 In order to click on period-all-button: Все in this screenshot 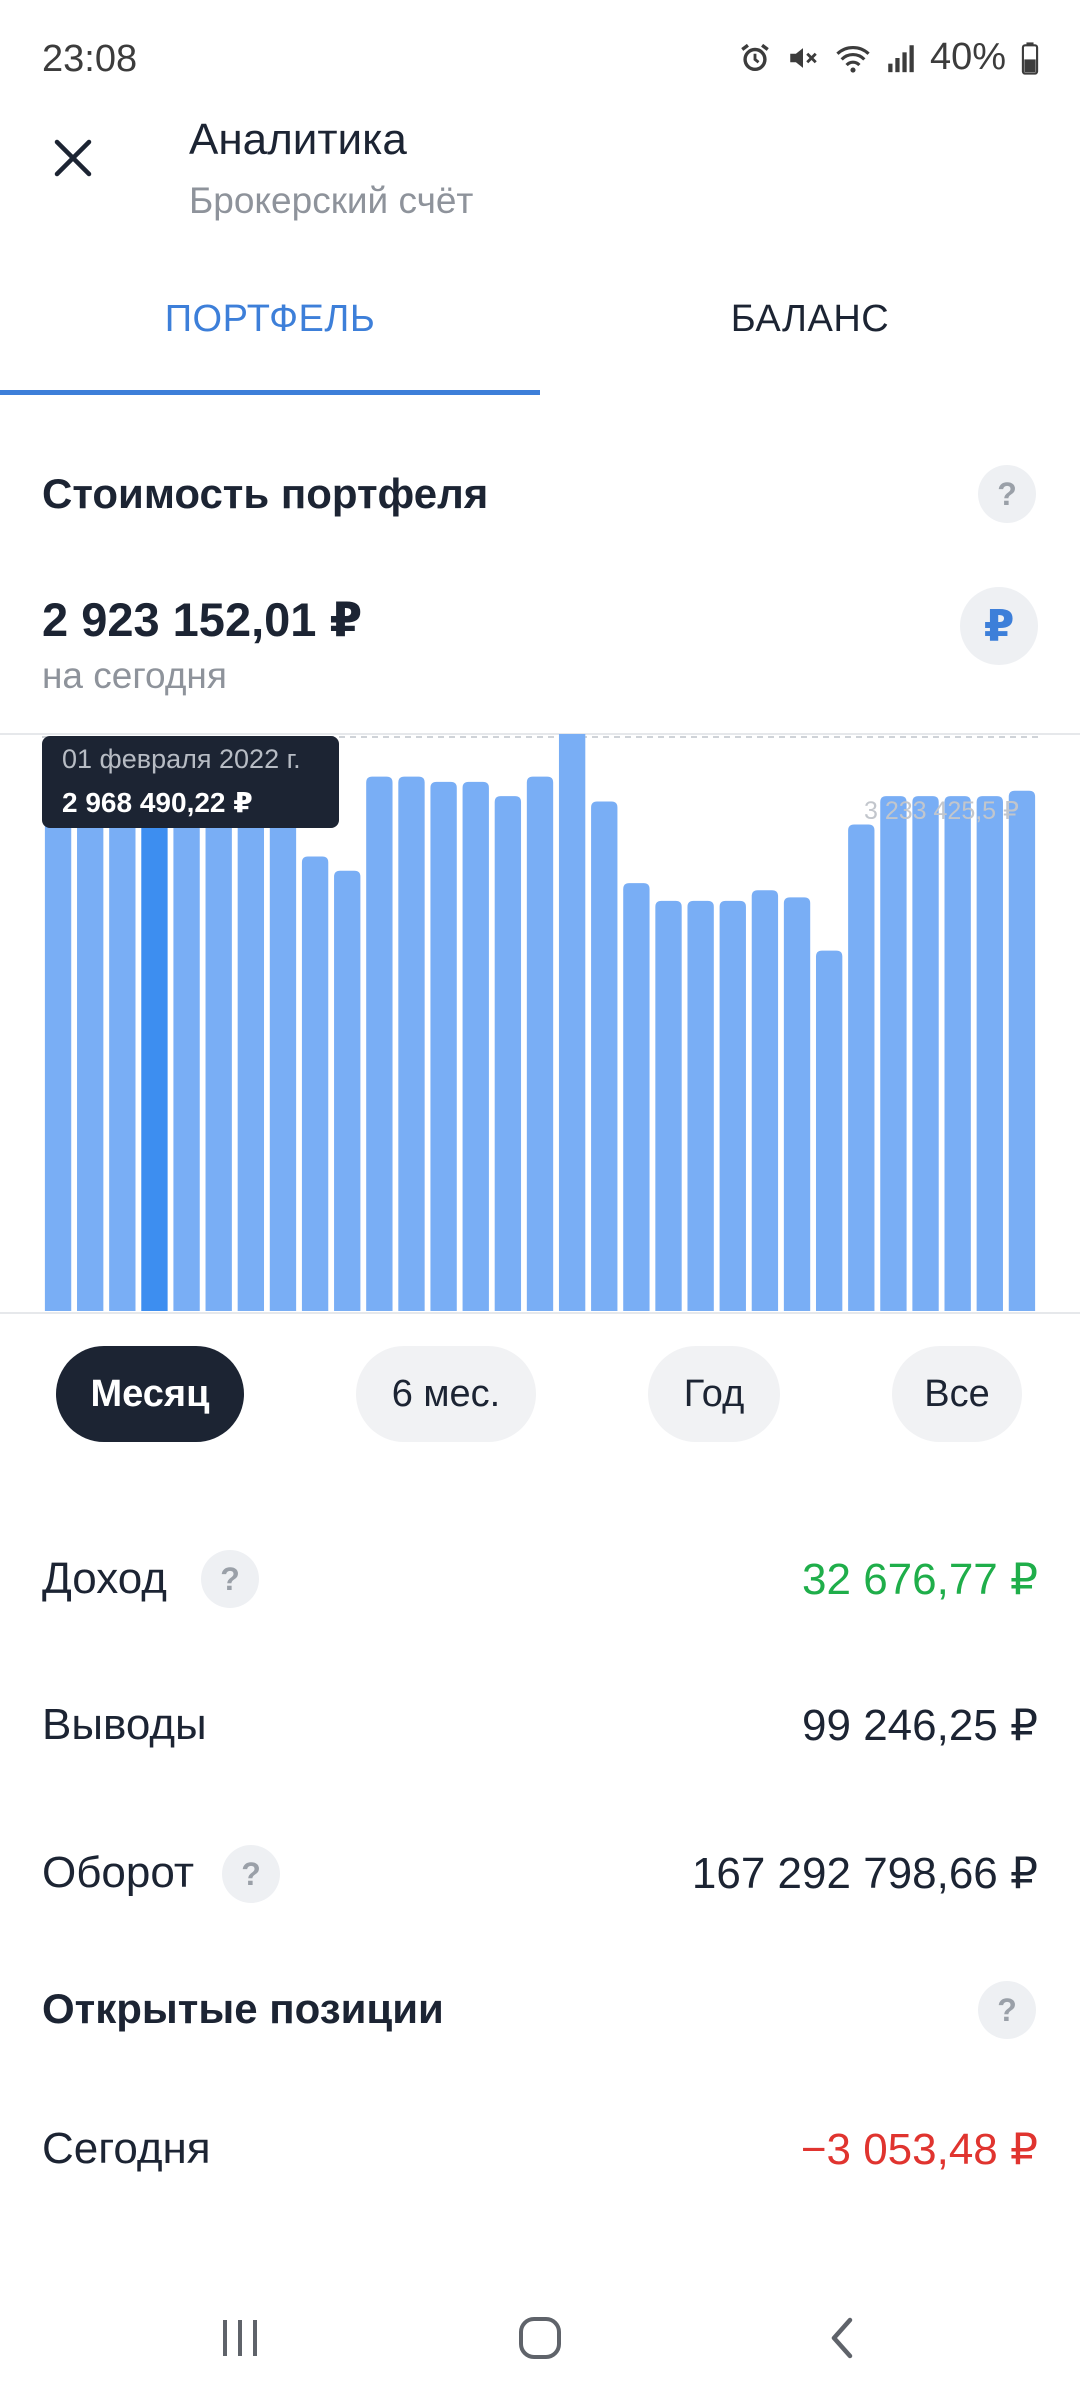, I will do `click(957, 1394)`.